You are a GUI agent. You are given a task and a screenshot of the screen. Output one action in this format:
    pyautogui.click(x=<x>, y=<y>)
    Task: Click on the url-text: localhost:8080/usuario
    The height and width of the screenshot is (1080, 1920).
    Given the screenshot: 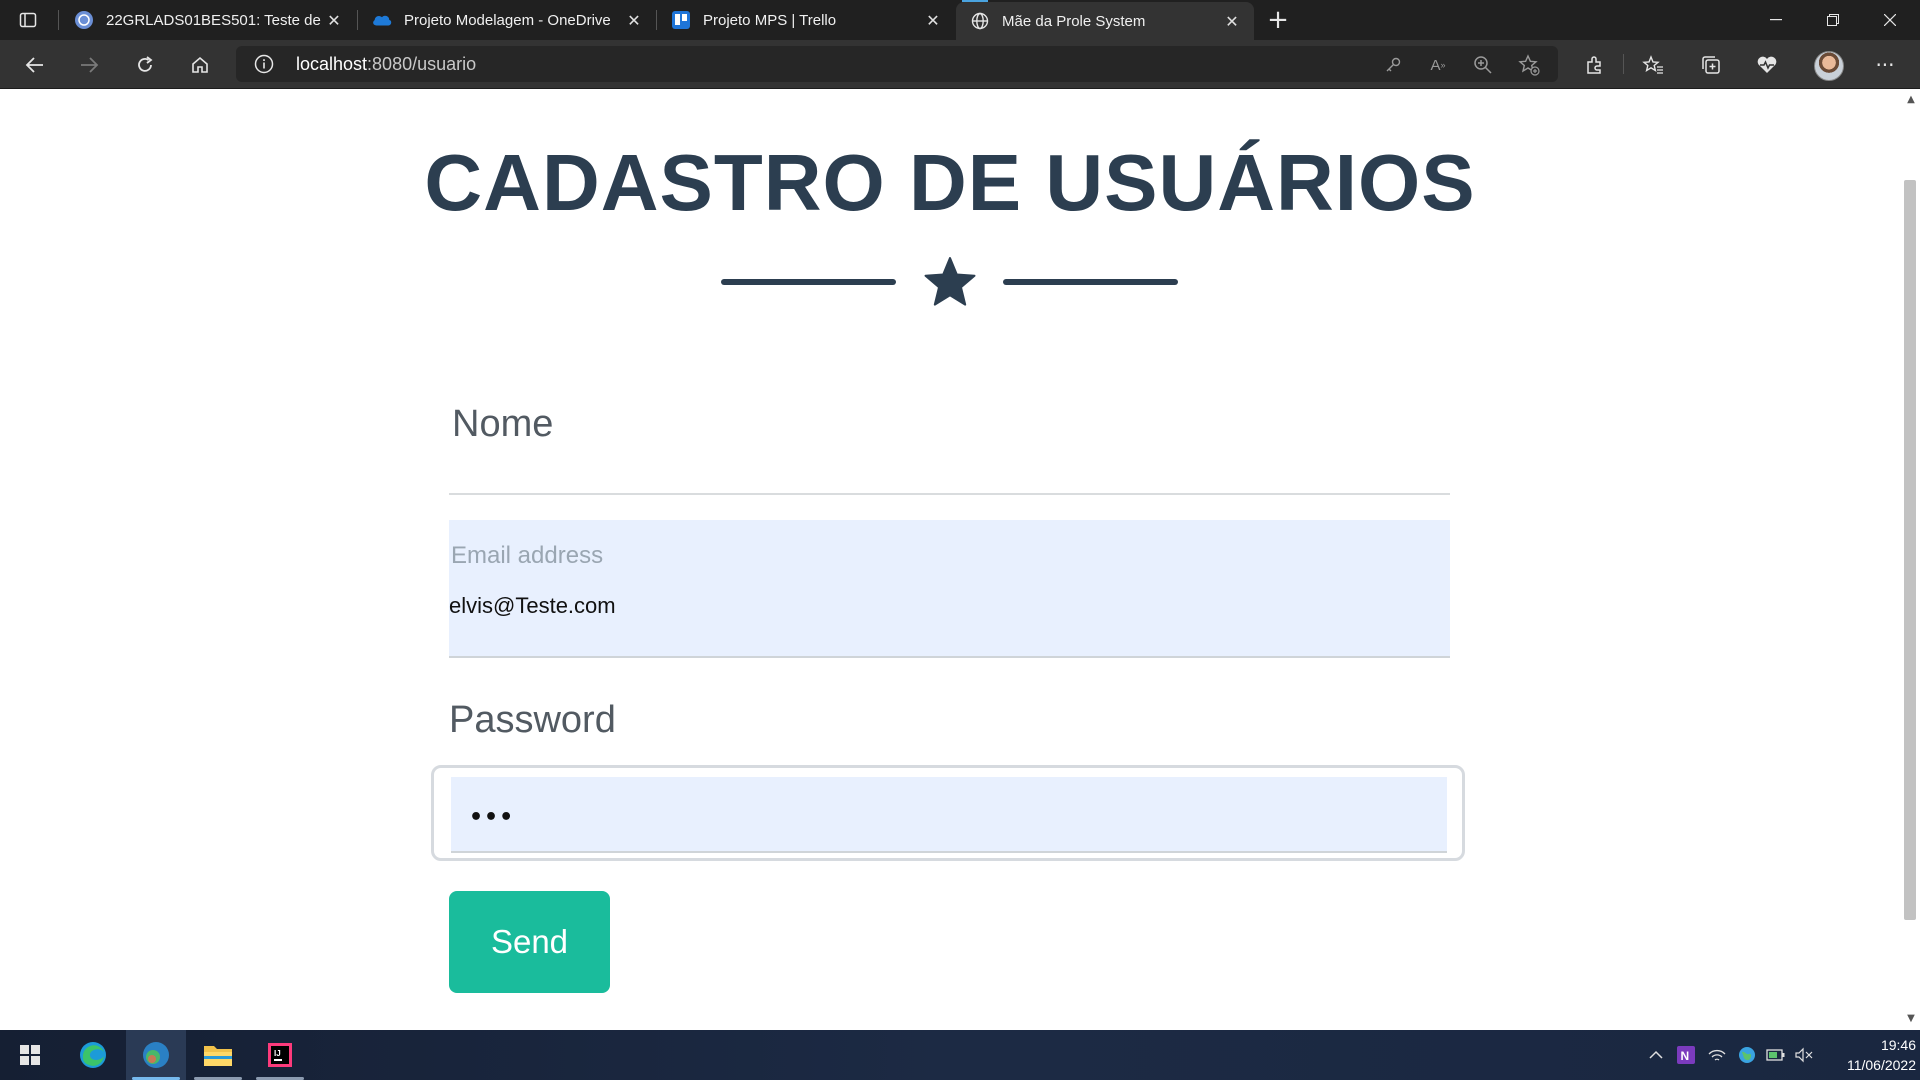 What is the action you would take?
    pyautogui.click(x=386, y=64)
    